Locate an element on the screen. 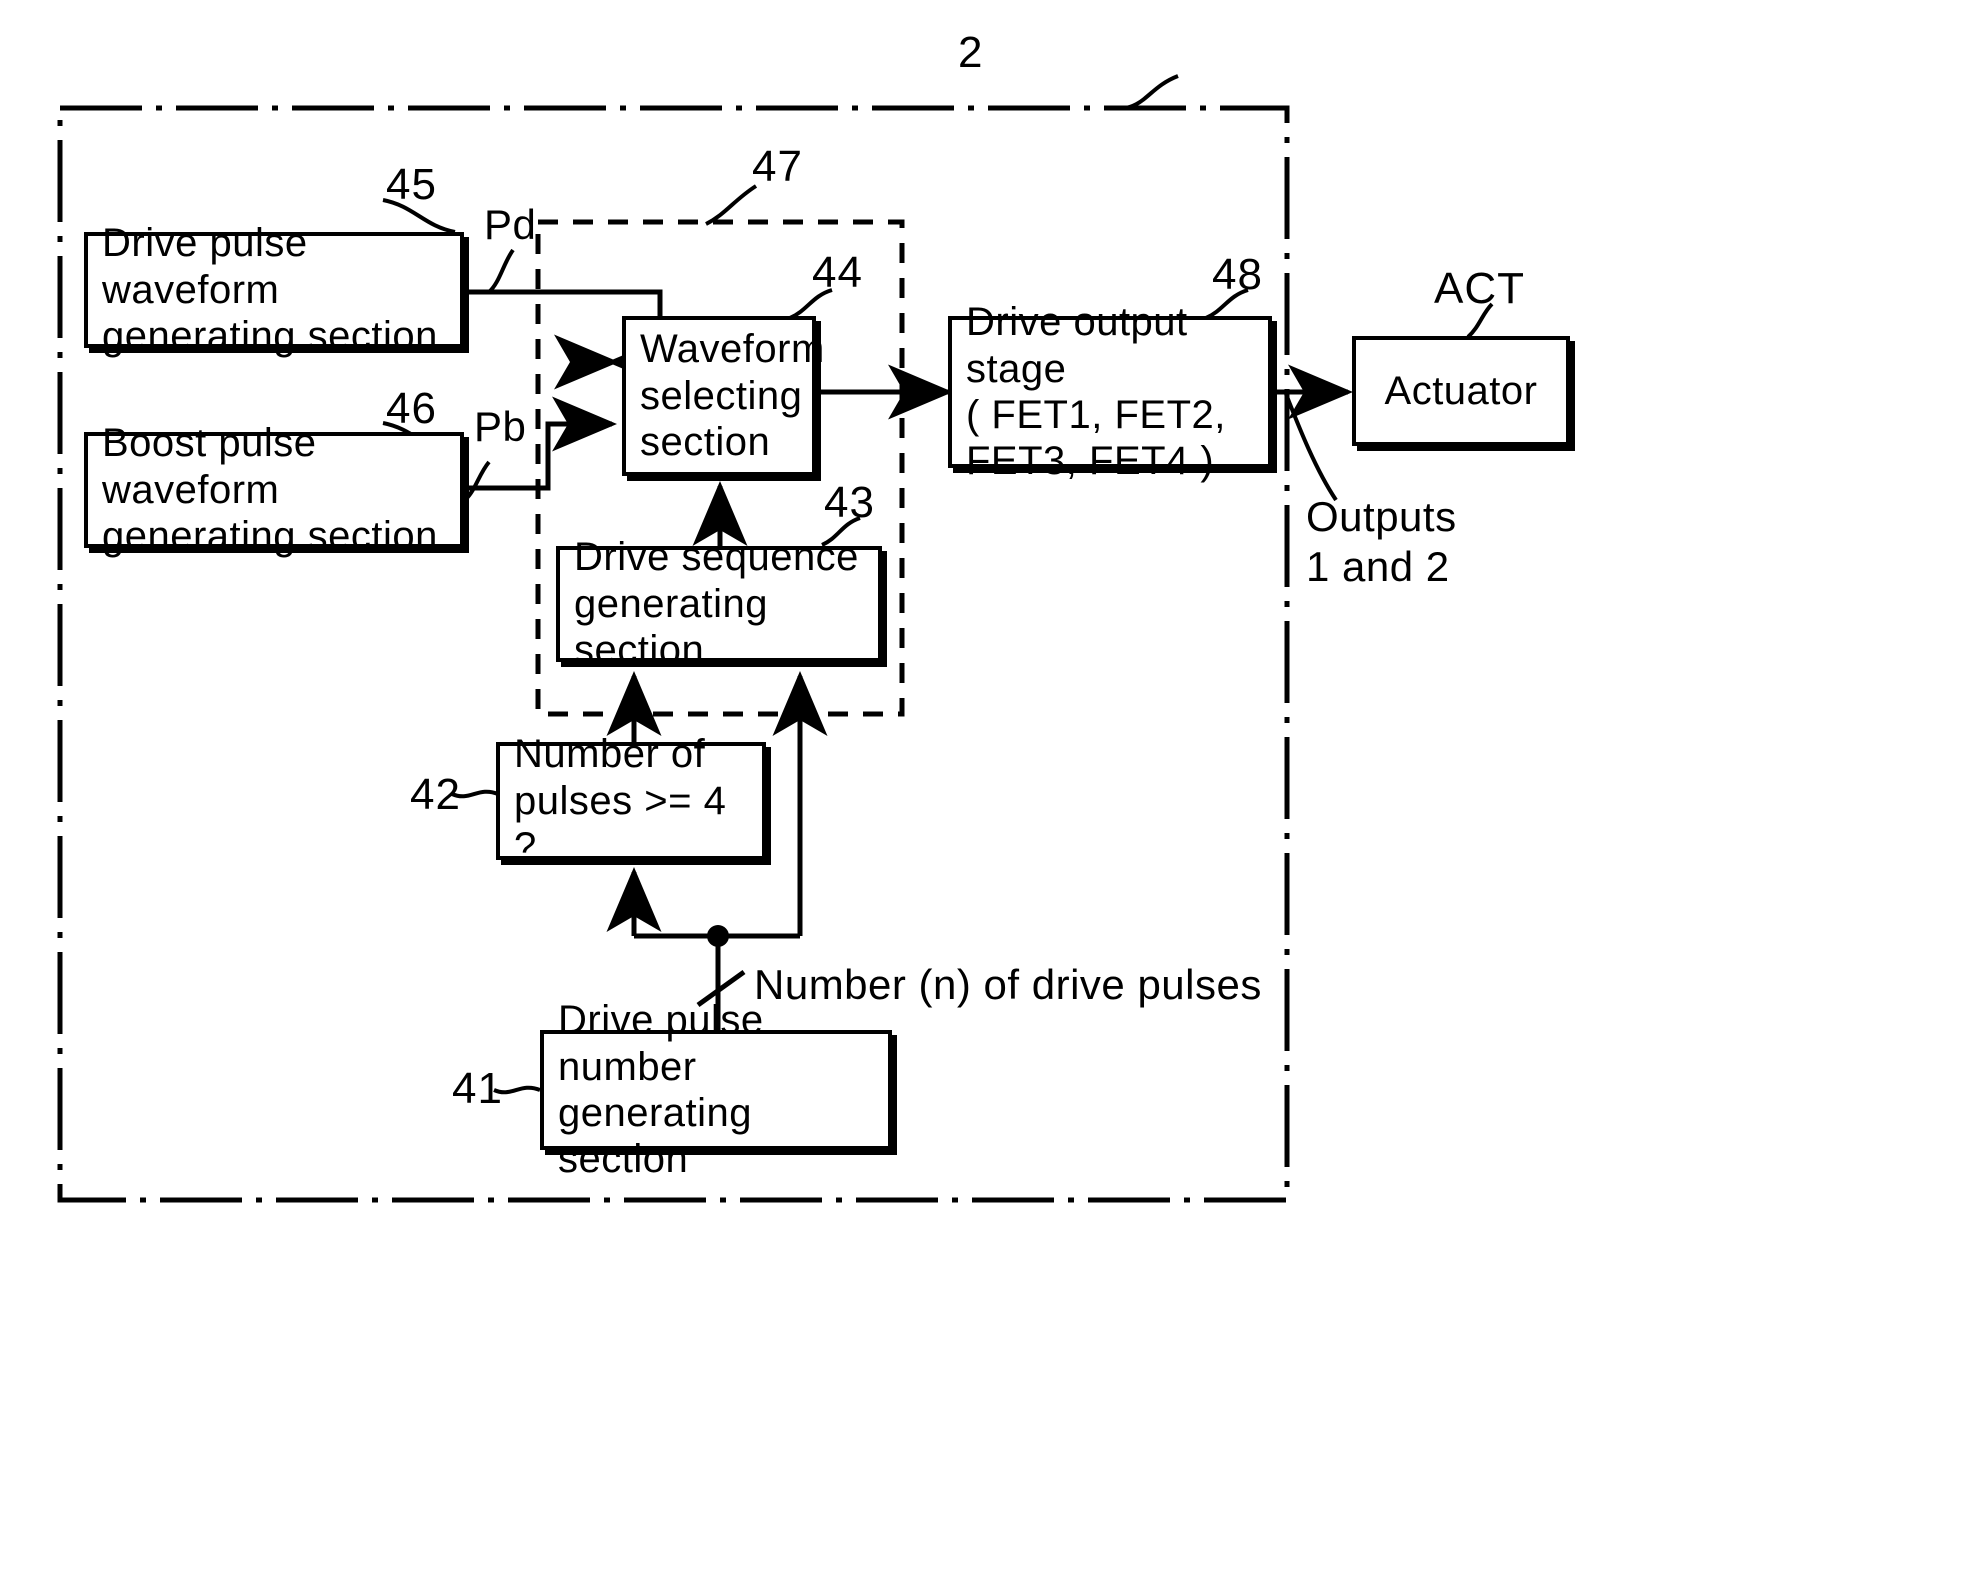 The width and height of the screenshot is (1962, 1582). leader-pb is located at coordinates (477, 480).